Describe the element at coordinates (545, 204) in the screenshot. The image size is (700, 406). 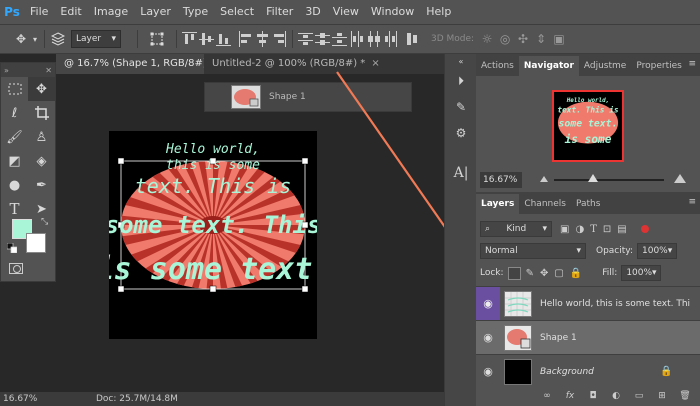
I see `tab-channels: Channels` at that location.